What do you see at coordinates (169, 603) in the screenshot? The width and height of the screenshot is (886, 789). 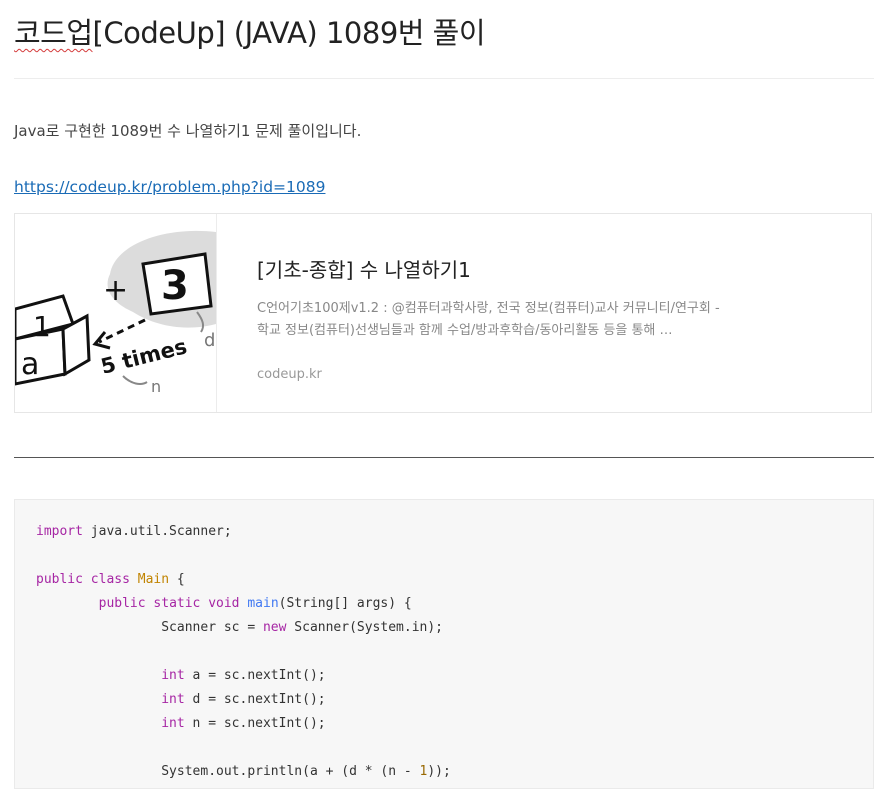 I see `code-keyword: public static void` at bounding box center [169, 603].